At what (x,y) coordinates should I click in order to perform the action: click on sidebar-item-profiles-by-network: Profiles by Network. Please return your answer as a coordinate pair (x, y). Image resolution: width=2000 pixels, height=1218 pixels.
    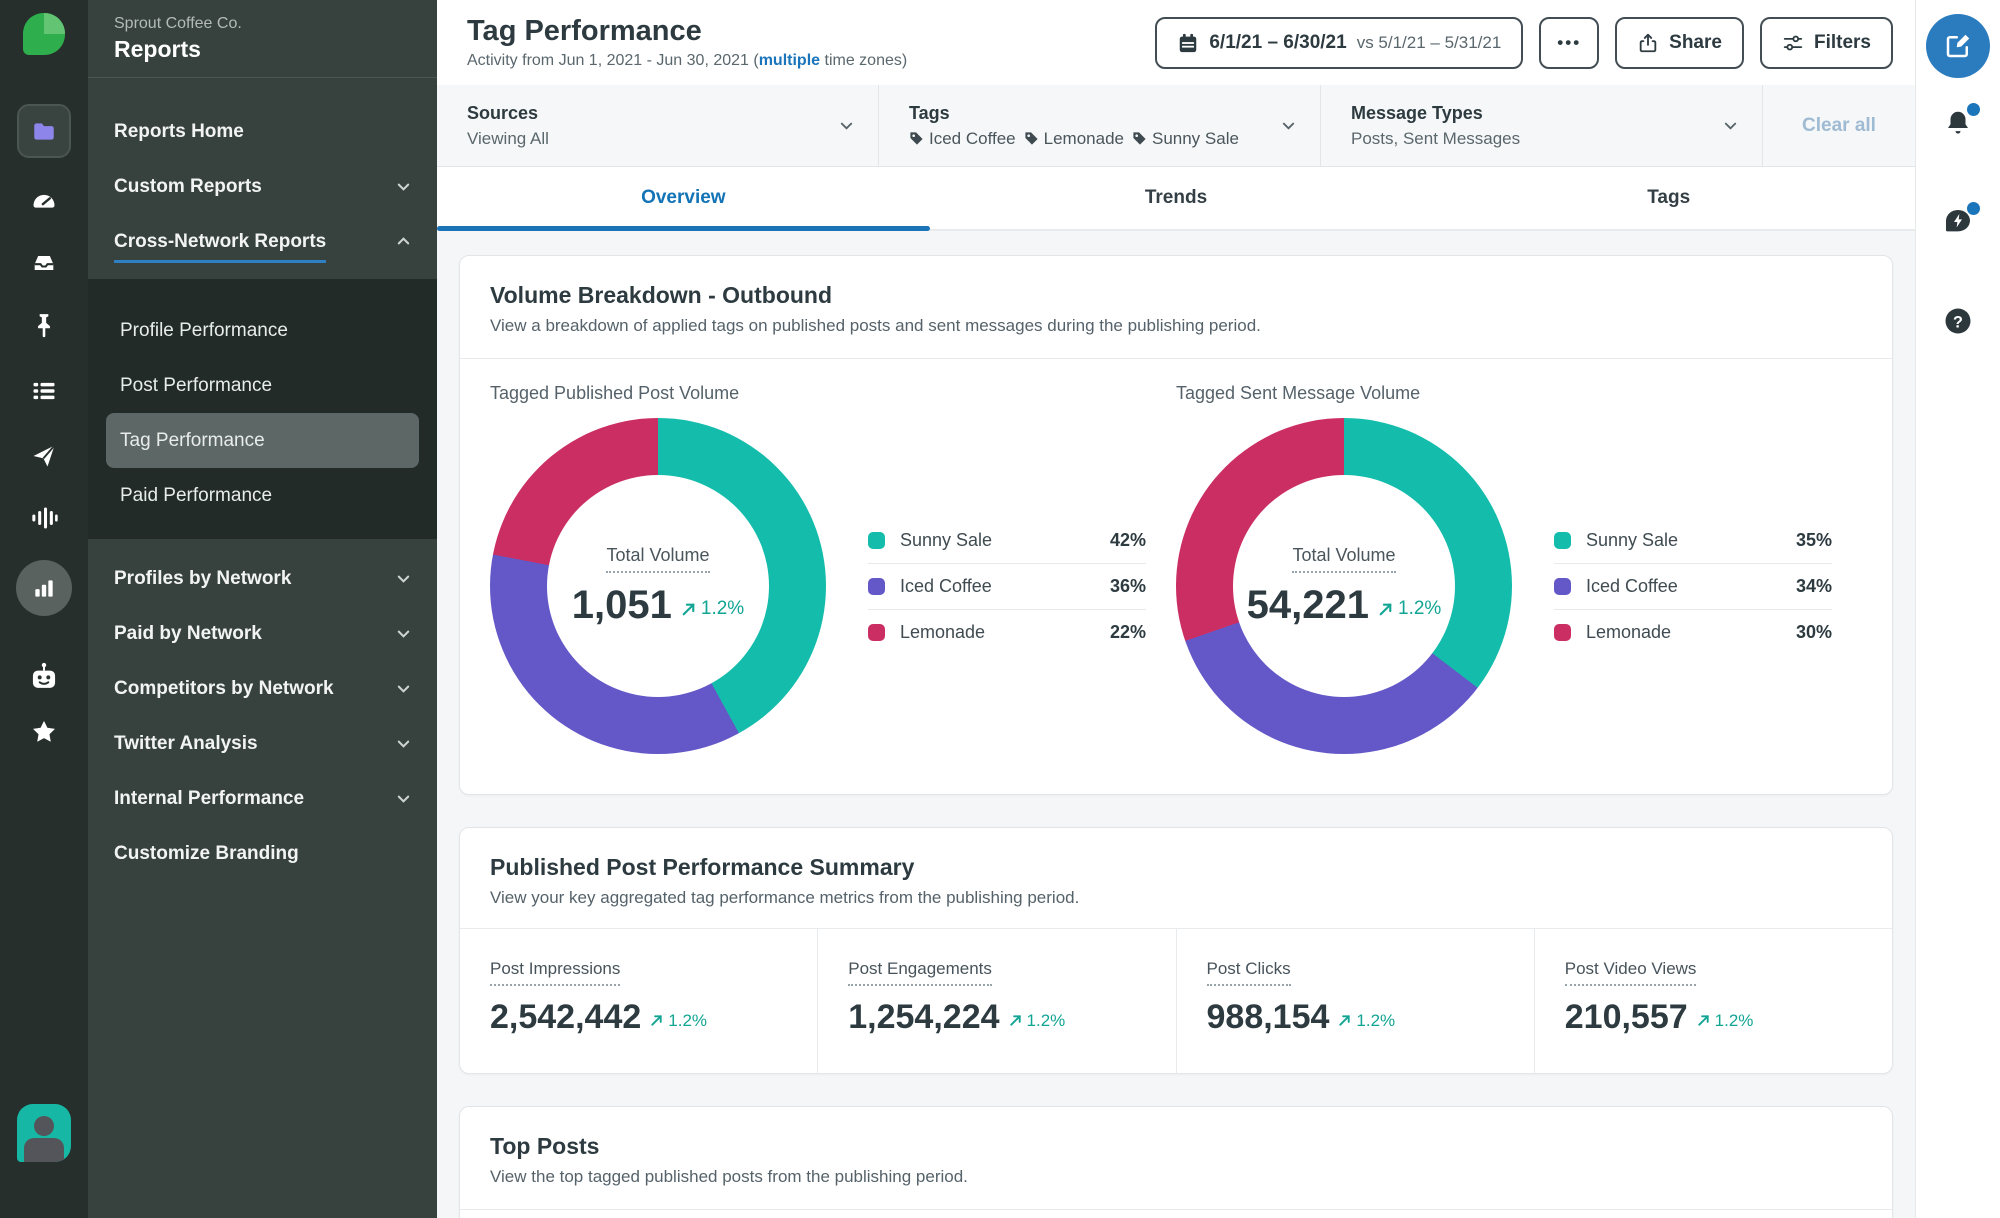
    Looking at the image, I should click on (262, 578).